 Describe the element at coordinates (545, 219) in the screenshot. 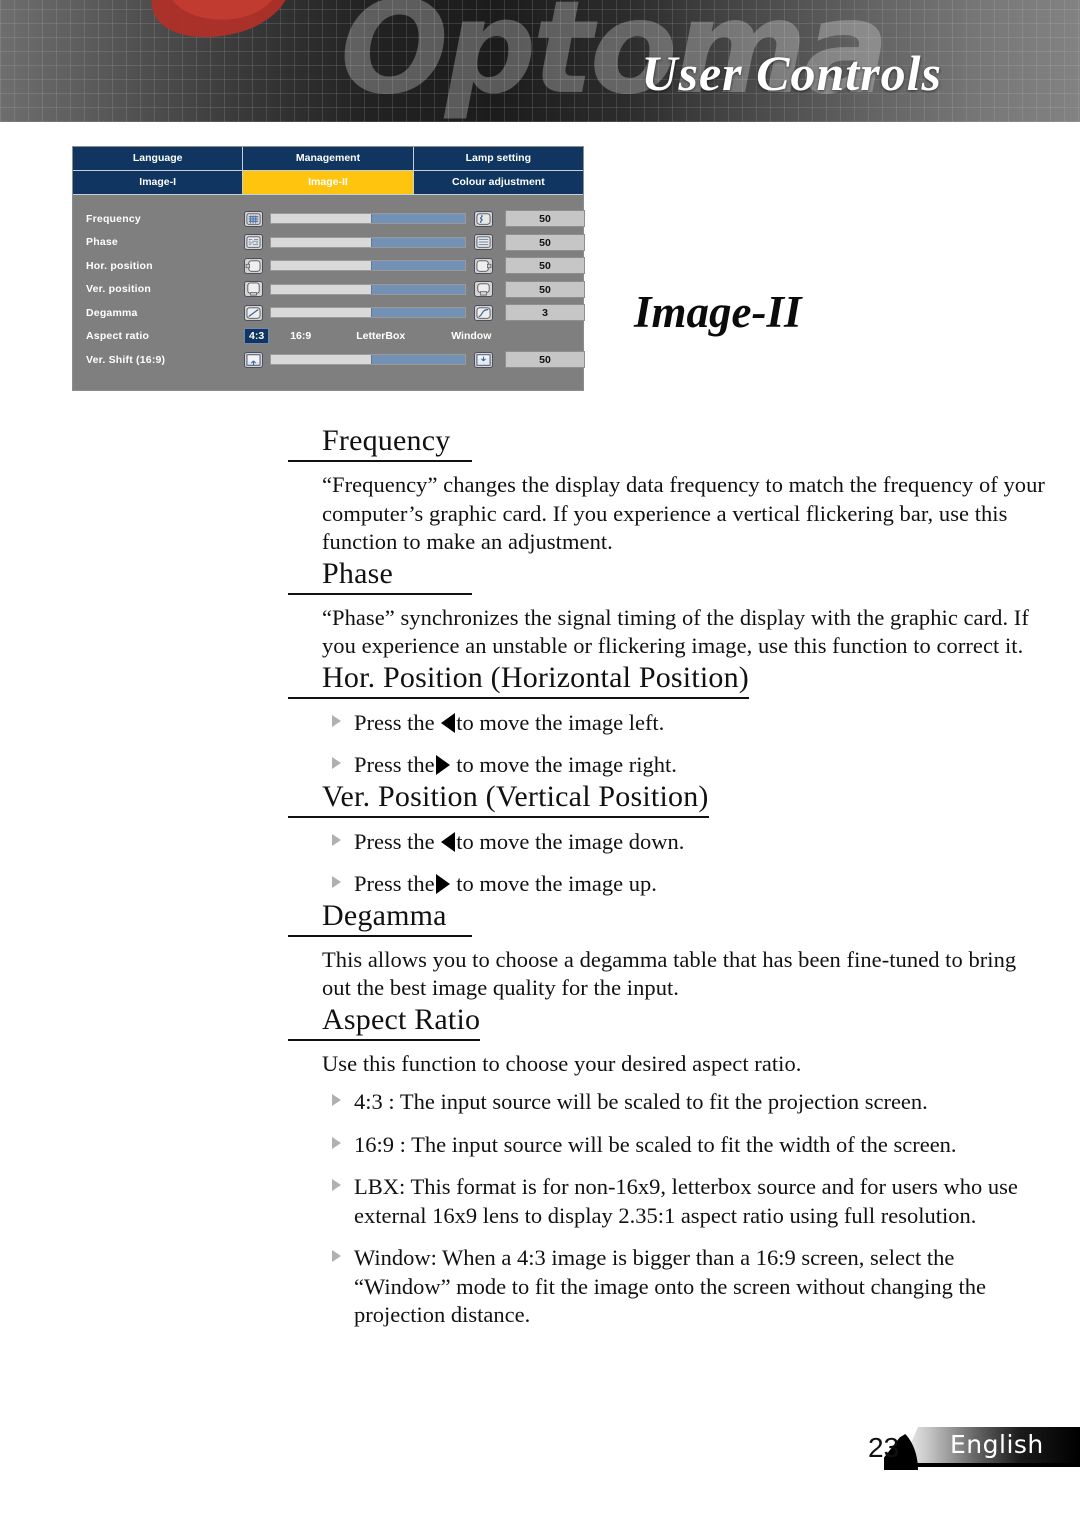

I see `osd-value-frequency: 50` at that location.